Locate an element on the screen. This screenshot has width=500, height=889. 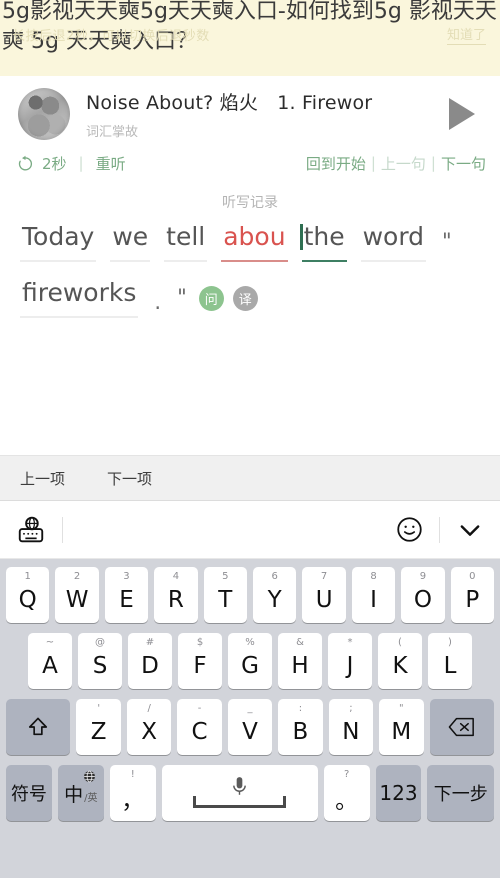
track-title: Noise About? 焰火 1. Firewor is located at coordinates (229, 103).